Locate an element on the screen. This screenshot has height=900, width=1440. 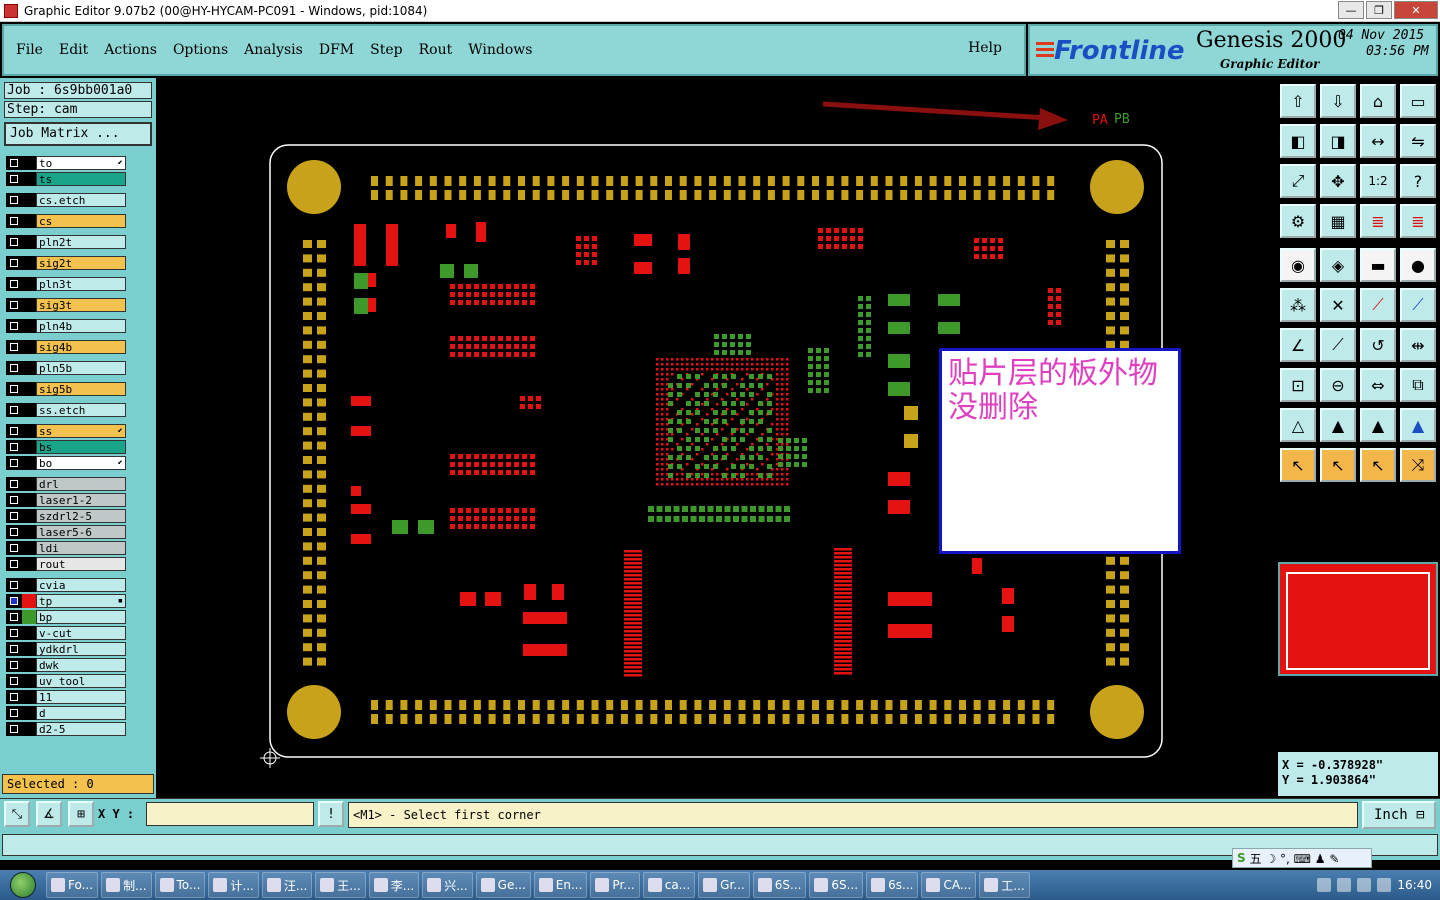
menu-file: File is located at coordinates (27, 50).